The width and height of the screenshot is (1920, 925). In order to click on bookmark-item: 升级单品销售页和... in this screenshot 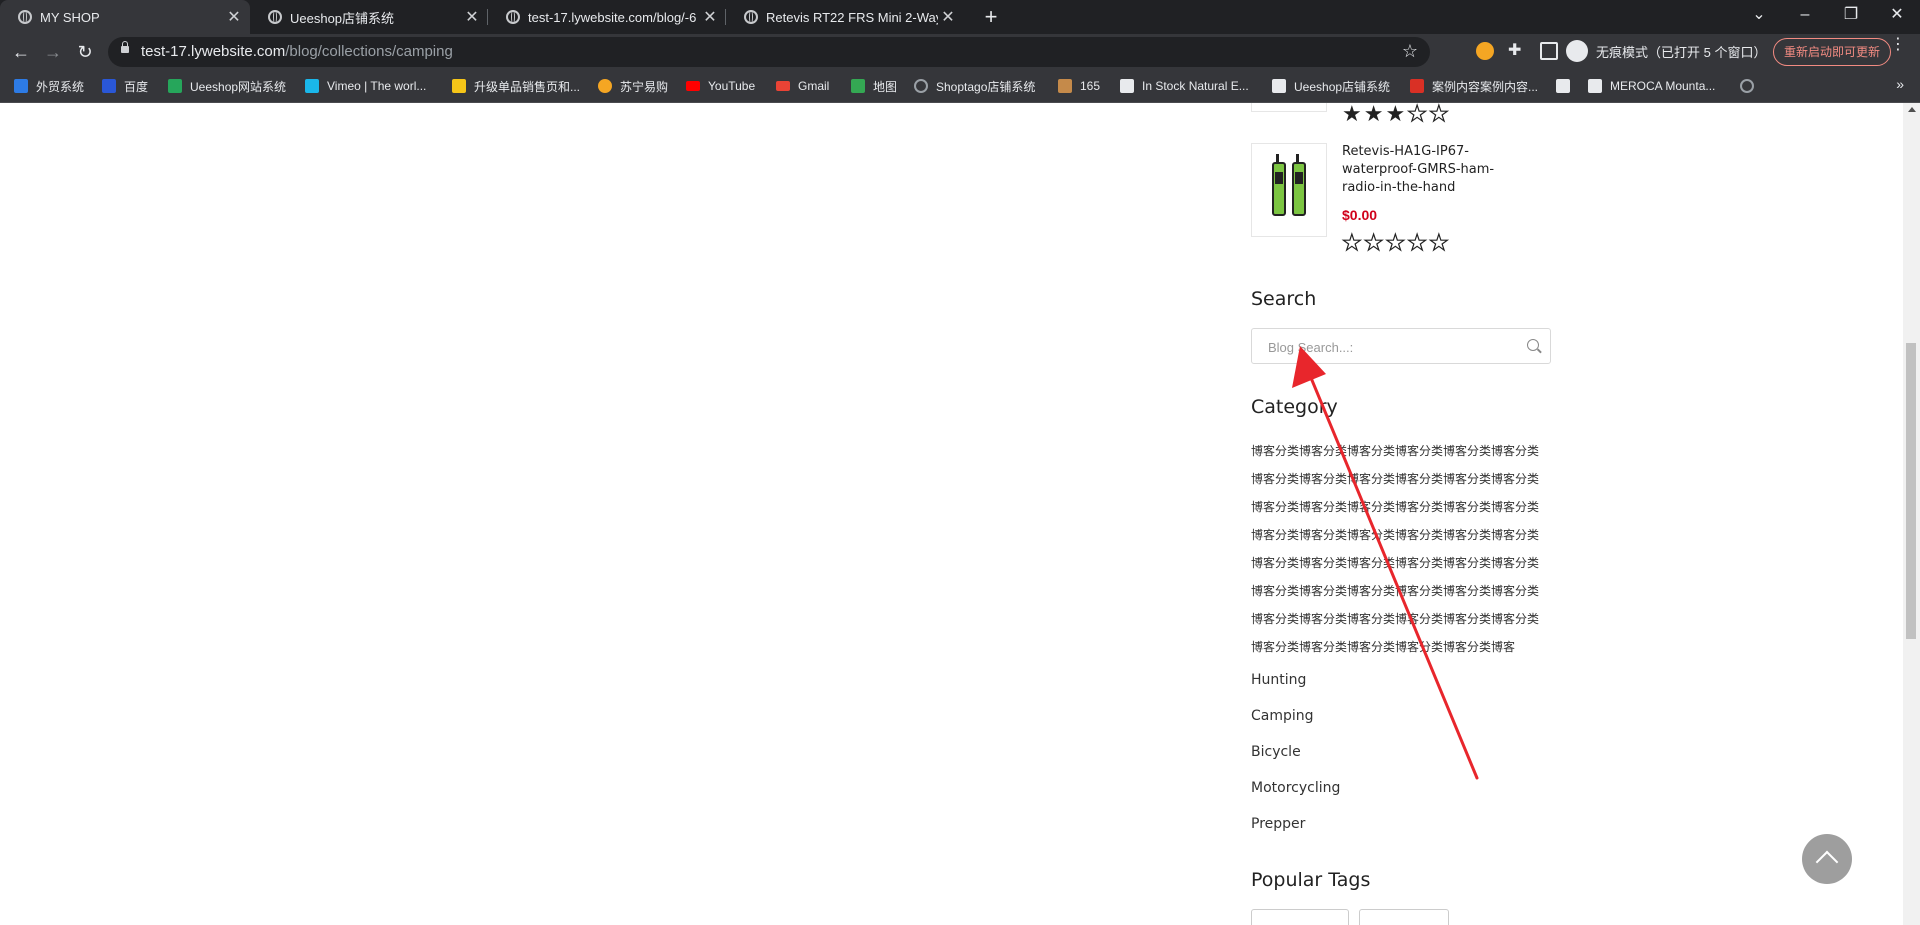, I will do `click(516, 86)`.